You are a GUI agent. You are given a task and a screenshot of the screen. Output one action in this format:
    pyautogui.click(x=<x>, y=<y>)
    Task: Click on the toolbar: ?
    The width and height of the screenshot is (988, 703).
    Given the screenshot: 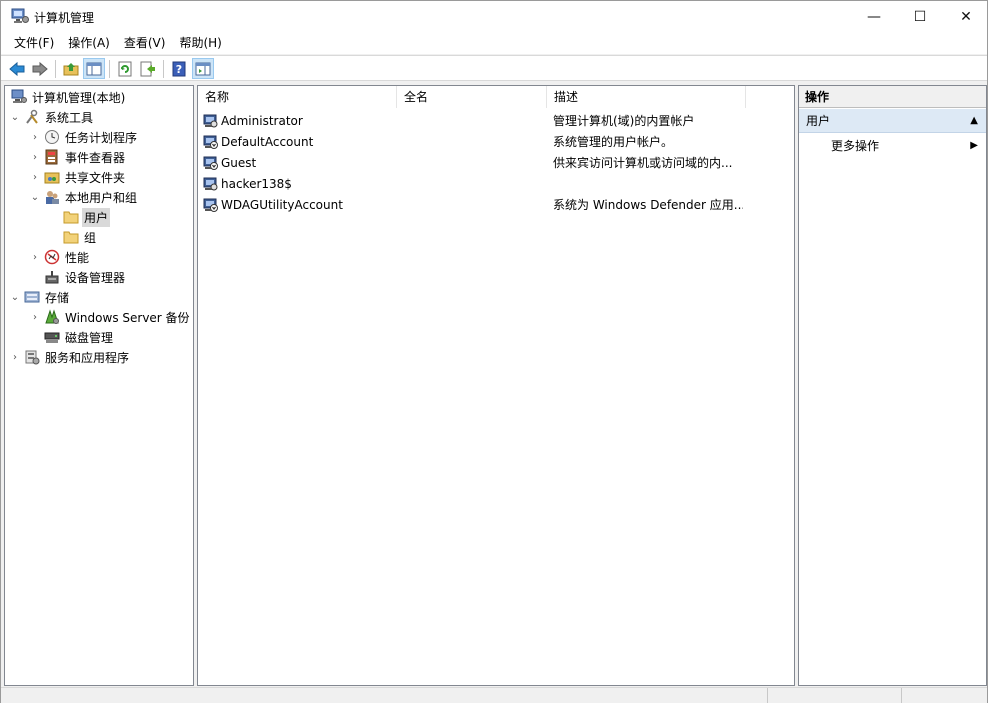 What is the action you would take?
    pyautogui.click(x=494, y=68)
    